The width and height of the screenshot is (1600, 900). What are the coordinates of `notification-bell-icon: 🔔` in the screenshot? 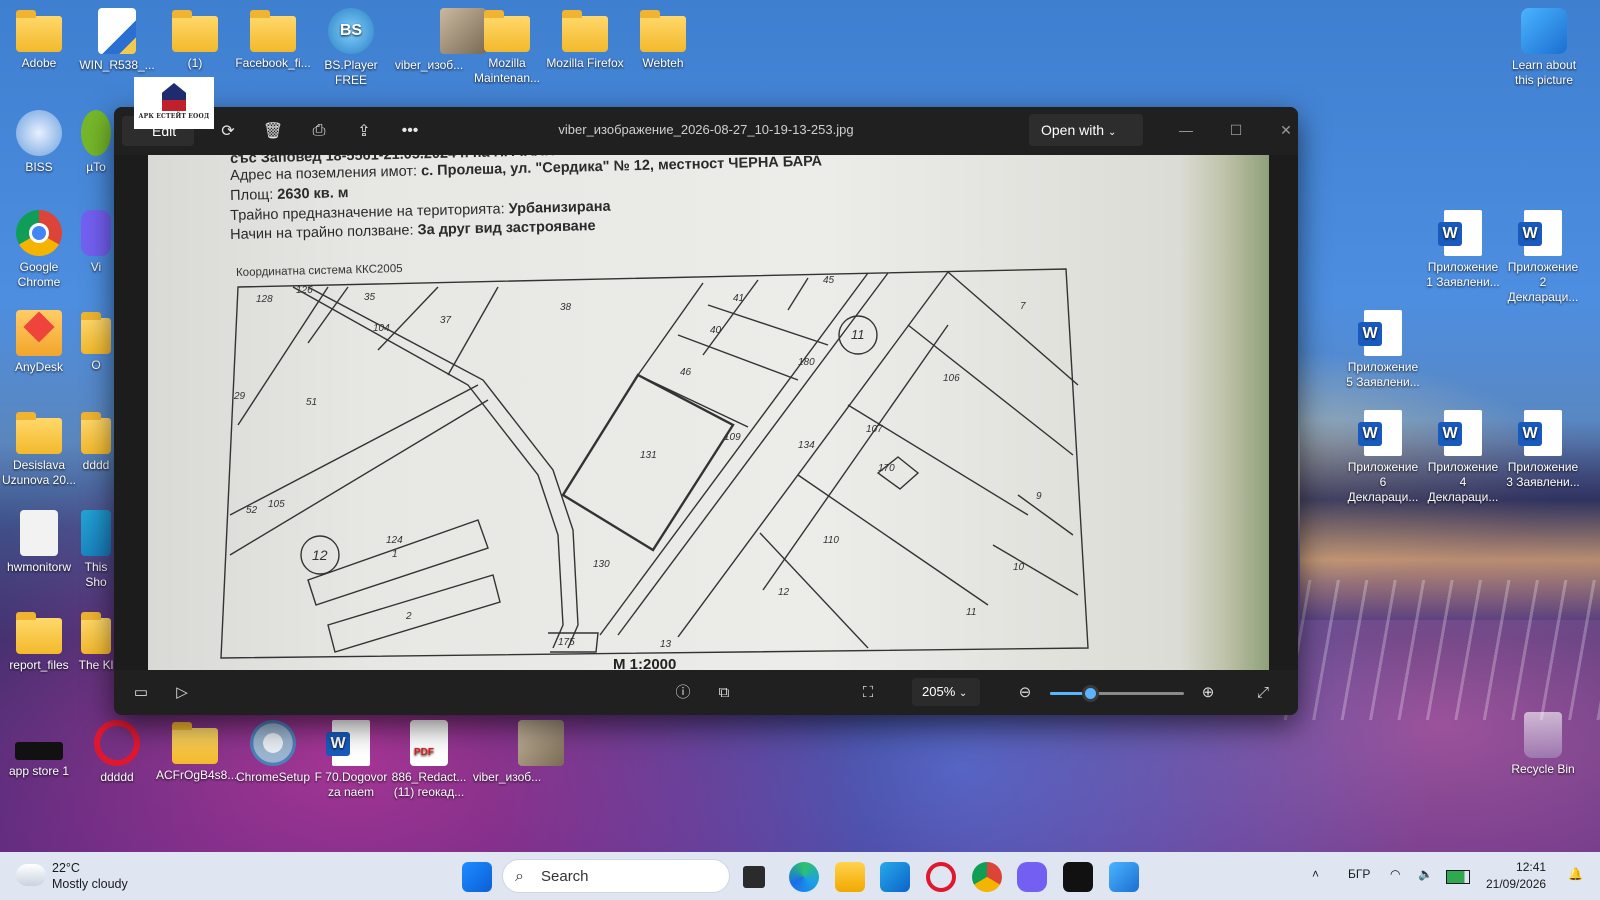 It's located at (1575, 874).